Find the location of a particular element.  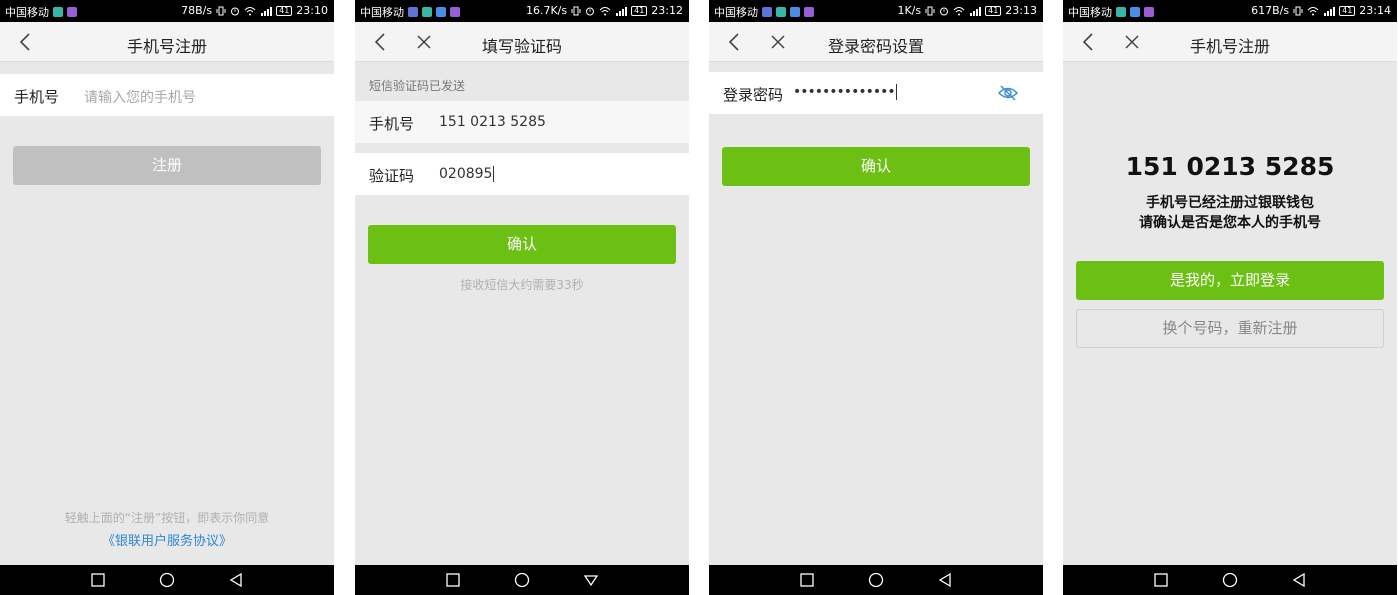

password-input: •••••••••••••• is located at coordinates (844, 92).